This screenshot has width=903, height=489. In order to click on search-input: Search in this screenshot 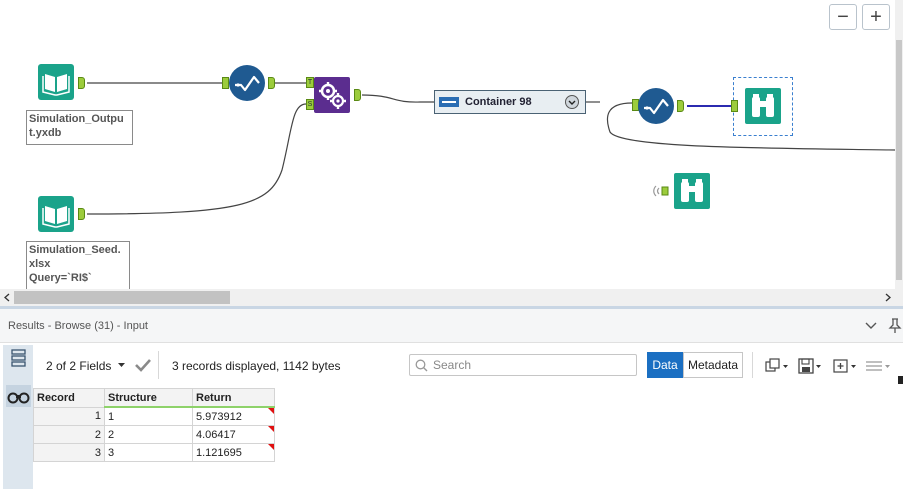, I will do `click(523, 365)`.